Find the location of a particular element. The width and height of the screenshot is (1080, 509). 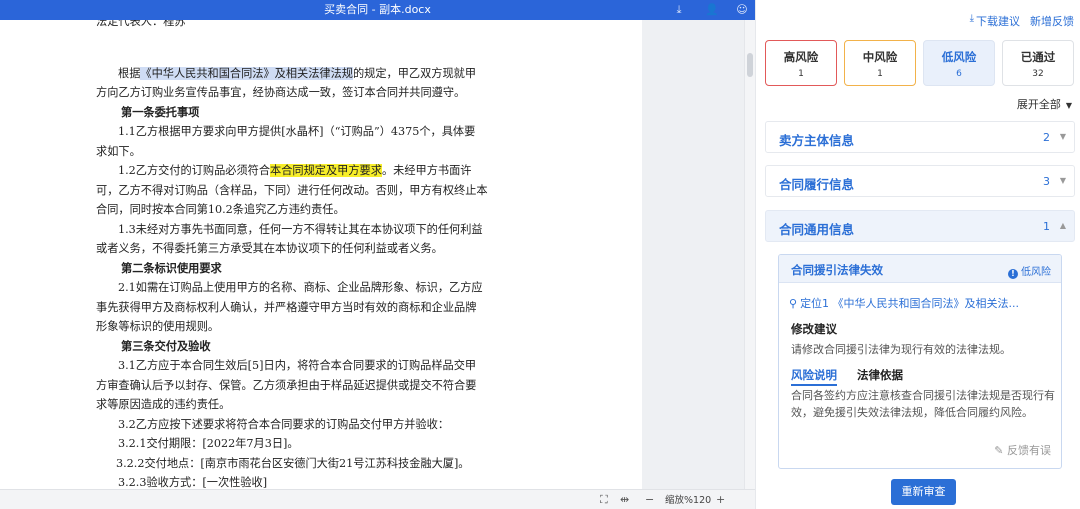

line-text: 的规定，甲乙双方现就甲 is located at coordinates (414, 73).